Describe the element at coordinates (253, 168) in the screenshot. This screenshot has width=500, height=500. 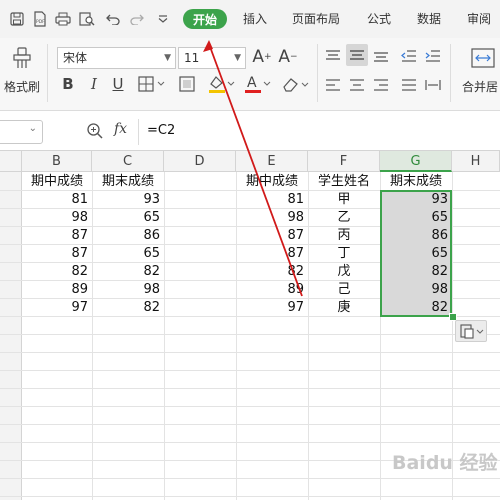
I see `annotation-arrow` at that location.